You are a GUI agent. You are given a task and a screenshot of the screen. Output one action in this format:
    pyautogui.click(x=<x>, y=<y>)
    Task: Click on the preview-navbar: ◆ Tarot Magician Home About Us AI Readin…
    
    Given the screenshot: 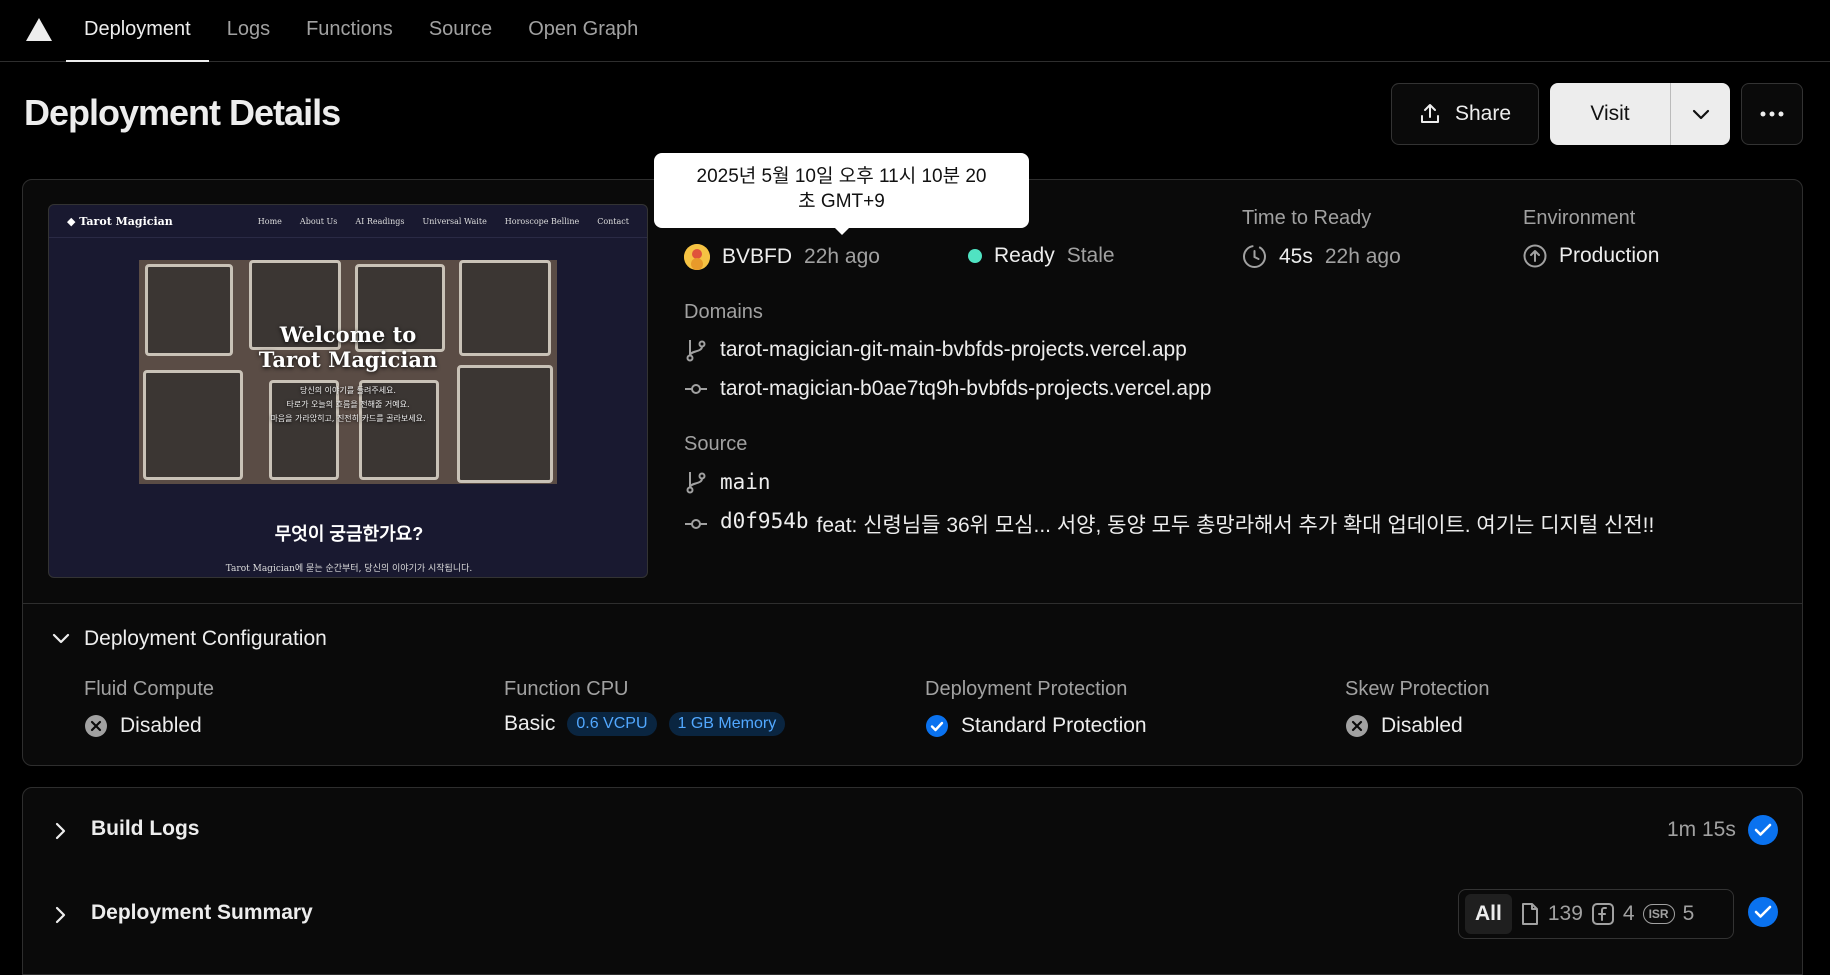 What is the action you would take?
    pyautogui.click(x=348, y=221)
    